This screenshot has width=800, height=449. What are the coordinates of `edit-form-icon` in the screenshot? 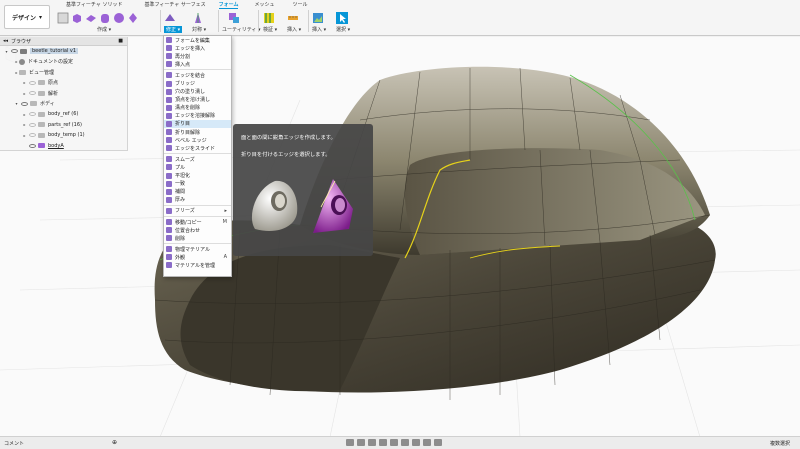 It's located at (170, 18).